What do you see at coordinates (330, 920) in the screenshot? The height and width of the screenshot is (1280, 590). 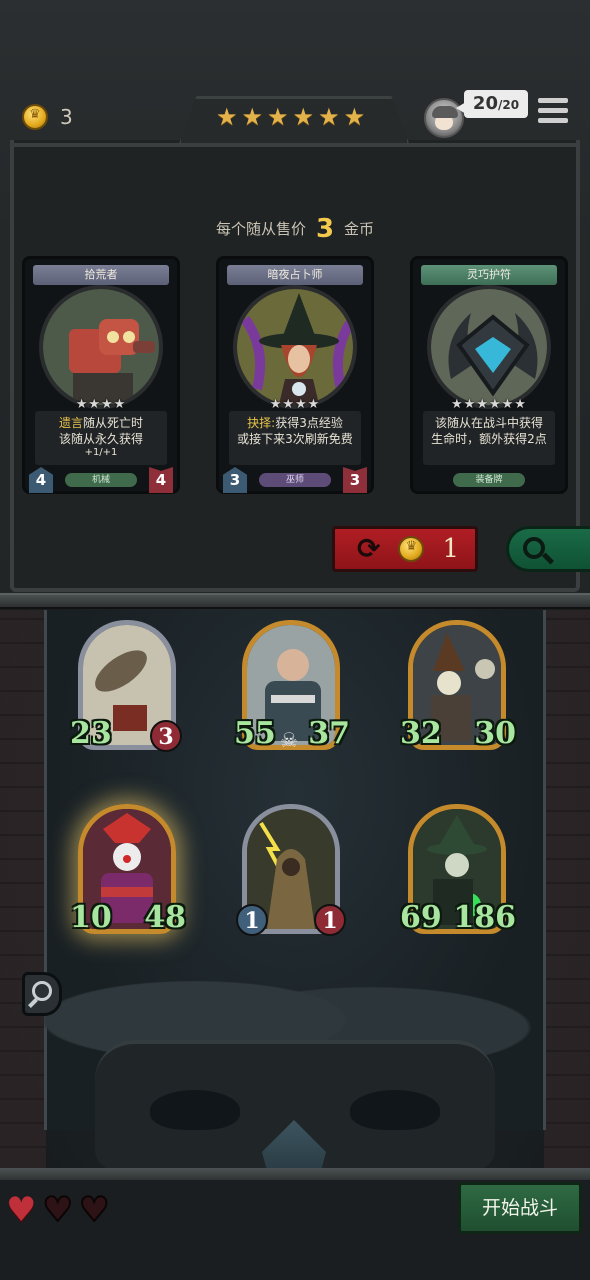 I see `minion-health: 1` at bounding box center [330, 920].